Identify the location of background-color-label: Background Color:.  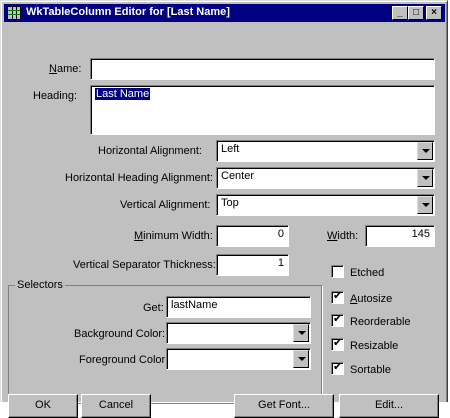
(120, 334).